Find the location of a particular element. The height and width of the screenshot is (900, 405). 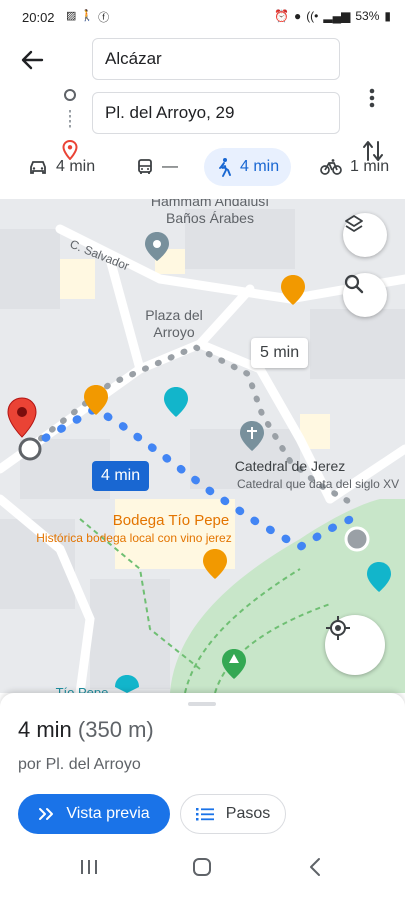

double-chevron-right-icon is located at coordinates (46, 814).